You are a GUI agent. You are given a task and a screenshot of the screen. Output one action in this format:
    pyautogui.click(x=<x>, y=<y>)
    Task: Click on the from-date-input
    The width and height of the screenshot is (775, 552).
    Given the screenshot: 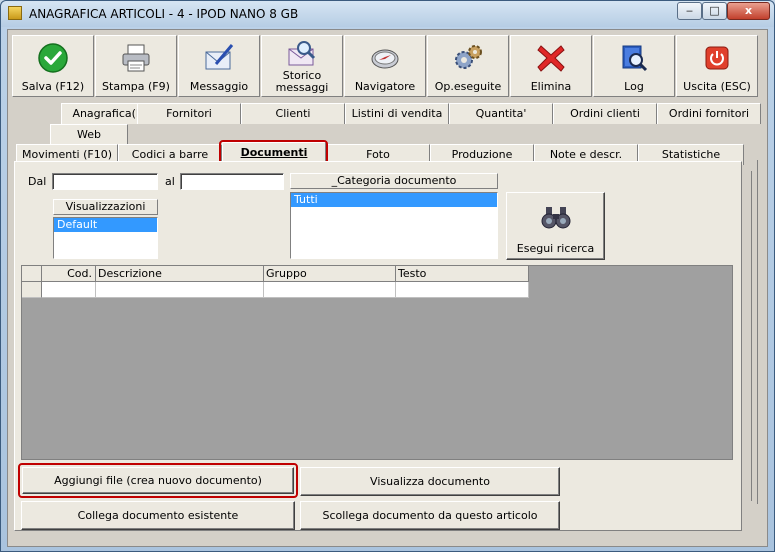 What is the action you would take?
    pyautogui.click(x=105, y=181)
    